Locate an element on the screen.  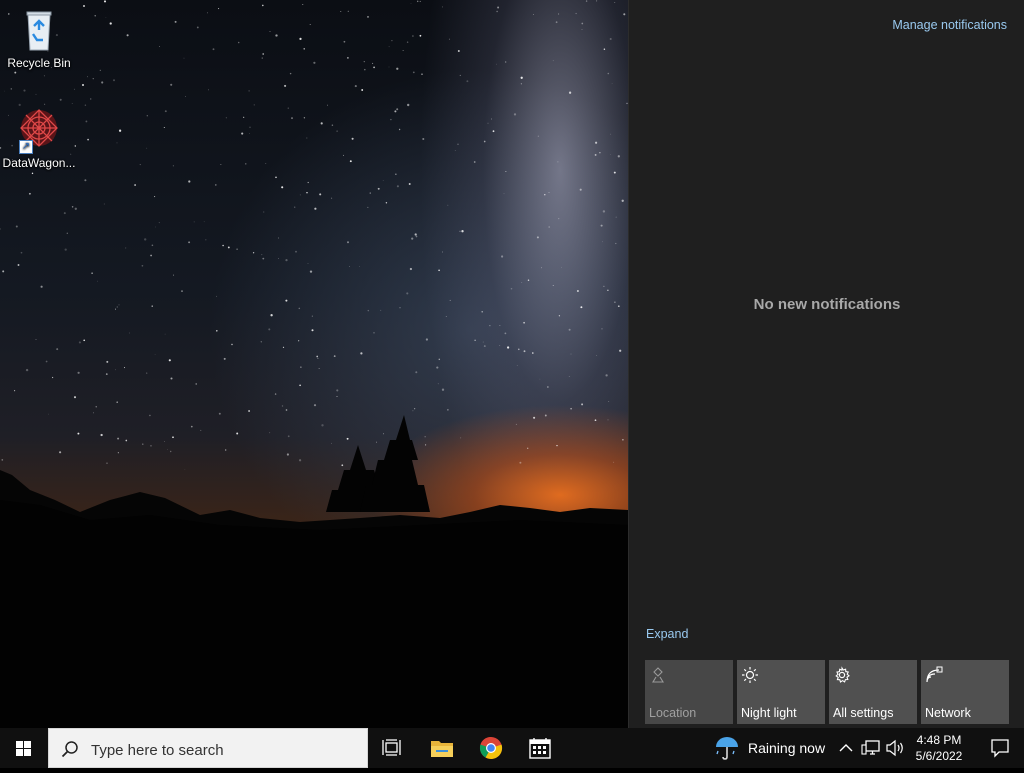
no-notifications-message: No new notifications is located at coordinates (827, 304).